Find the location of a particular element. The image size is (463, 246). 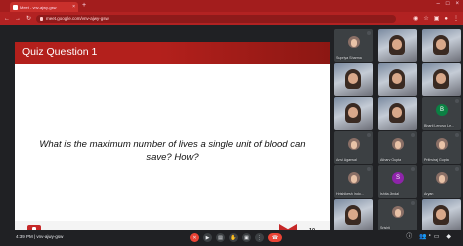

address-bar: meet.google.com/vnv-ajwy-gsw is located at coordinates (216, 18).